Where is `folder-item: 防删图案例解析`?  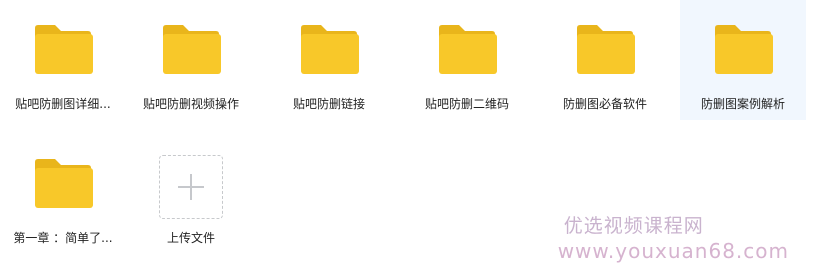
folder-item: 防删图案例解析 is located at coordinates (743, 60).